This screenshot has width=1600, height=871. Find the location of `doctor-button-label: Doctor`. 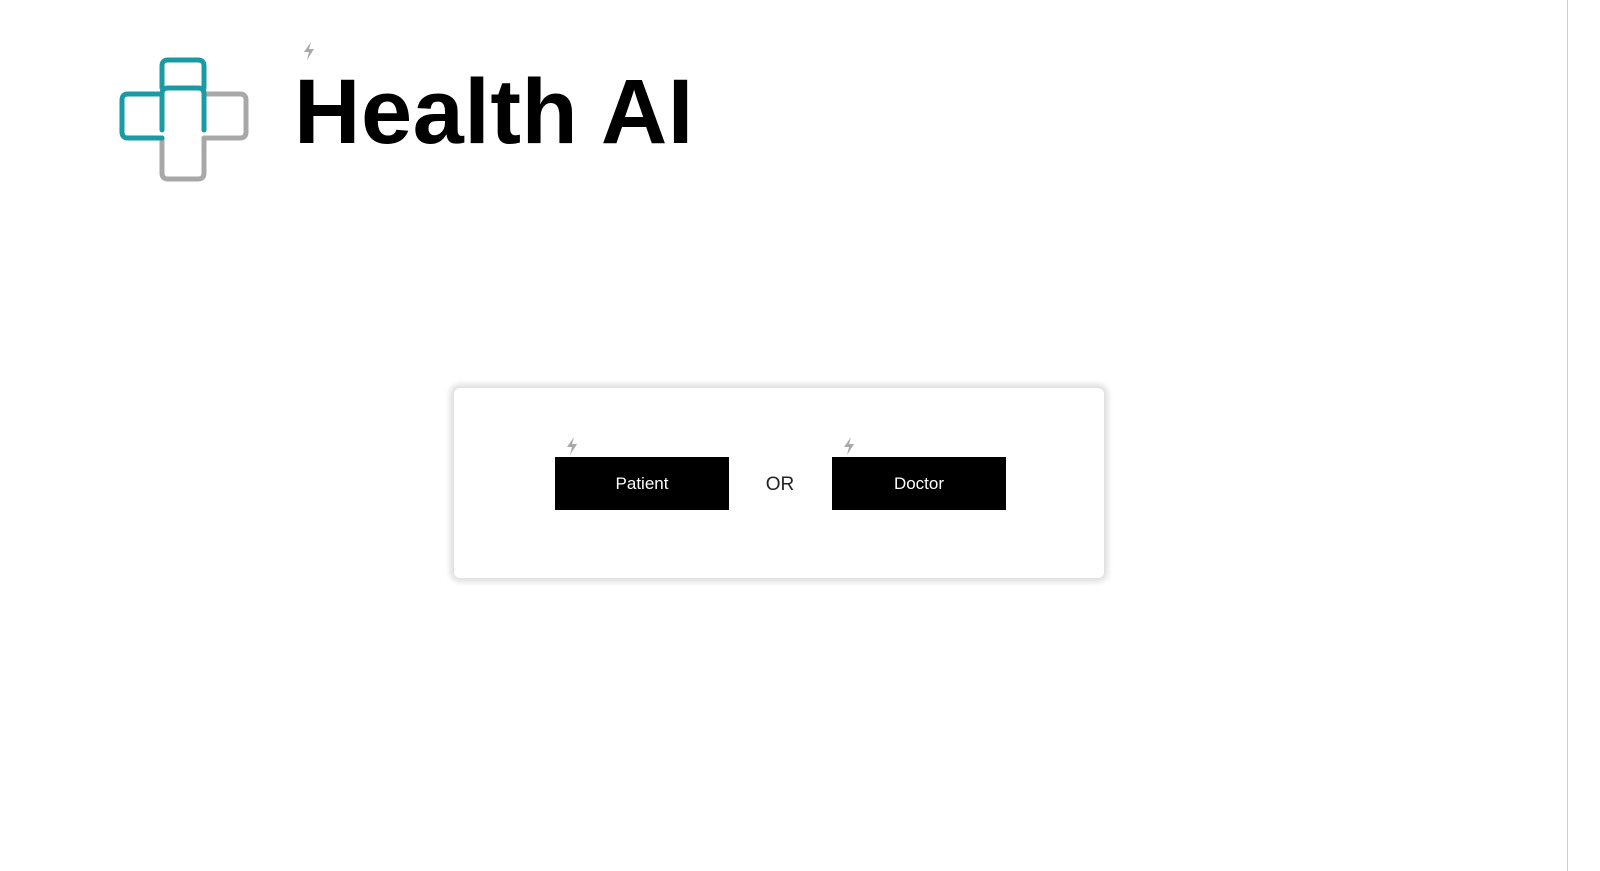

doctor-button-label: Doctor is located at coordinates (919, 483).